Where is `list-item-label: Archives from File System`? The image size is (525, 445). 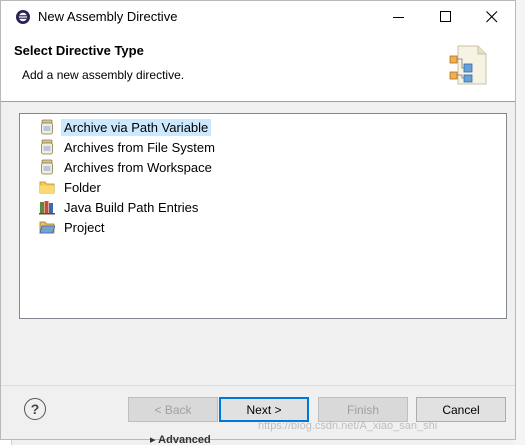
list-item-label: Archives from File System is located at coordinates (139, 147).